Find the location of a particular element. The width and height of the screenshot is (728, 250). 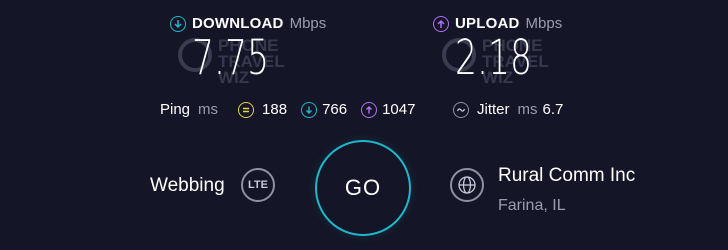

connection-type-label: LTE is located at coordinates (258, 185).